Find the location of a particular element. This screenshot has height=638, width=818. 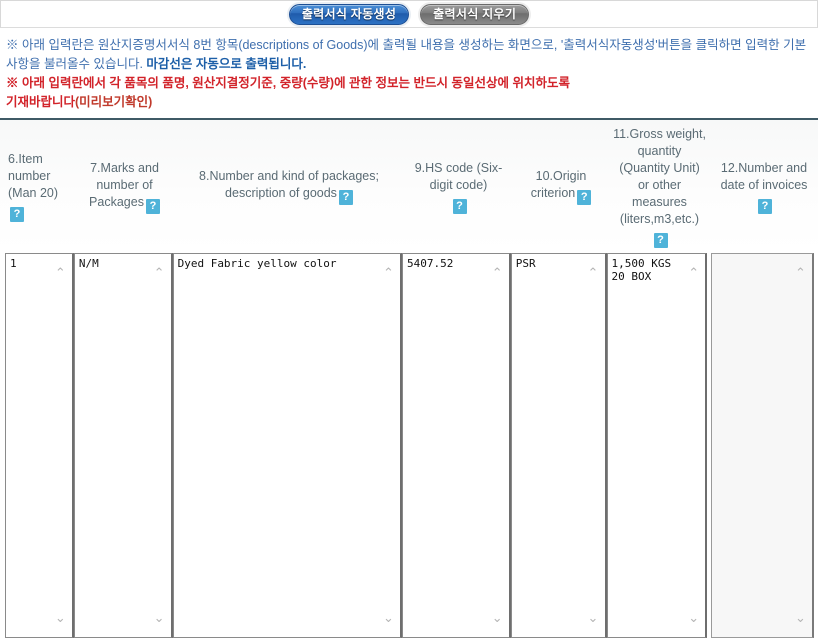

help-icon-invoices: ? is located at coordinates (765, 206).